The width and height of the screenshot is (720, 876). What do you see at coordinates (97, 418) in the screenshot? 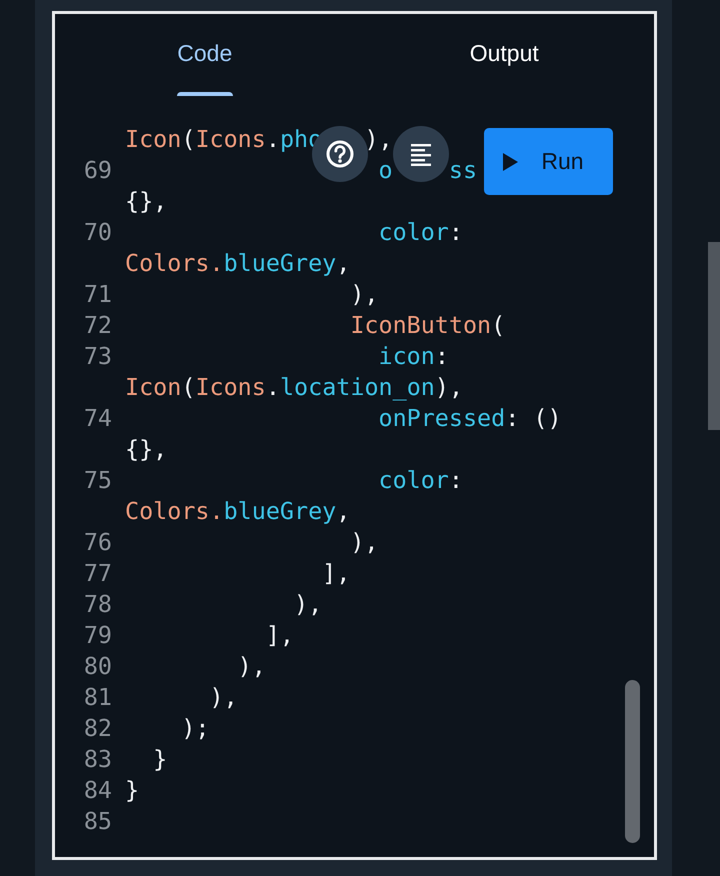
I see `line-number: 74` at bounding box center [97, 418].